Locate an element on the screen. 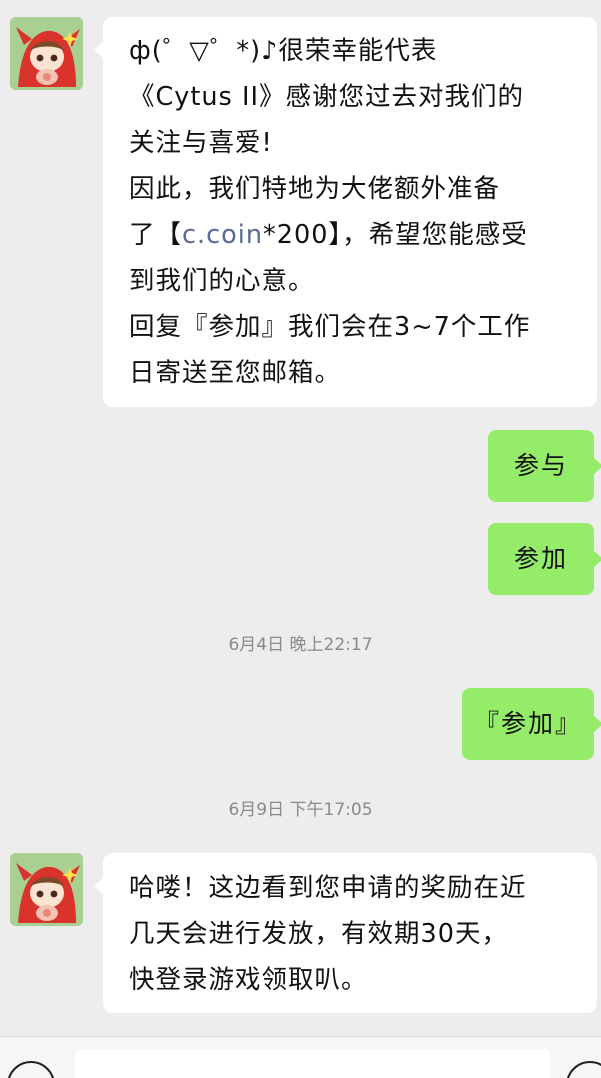  outgoing-message-bubble: 参与 is located at coordinates (544, 466).